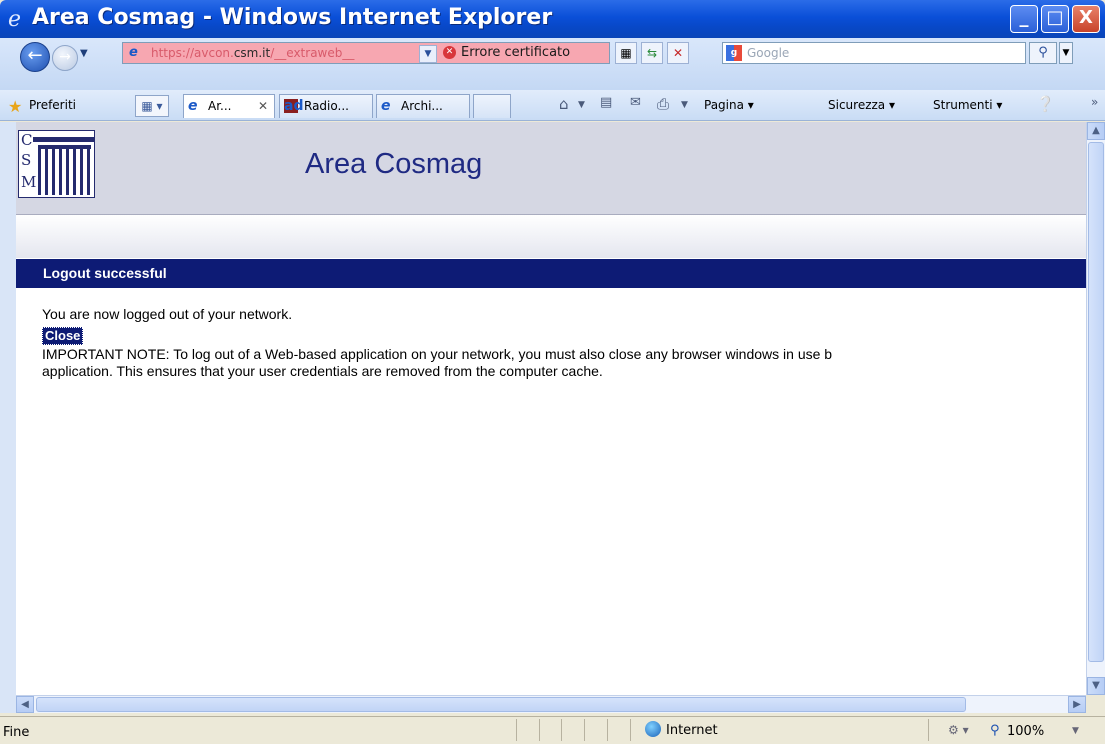 This screenshot has height=744, width=1105. What do you see at coordinates (292, 17) in the screenshot?
I see `window-title: Area Cosmag - Windows Internet Explorer` at bounding box center [292, 17].